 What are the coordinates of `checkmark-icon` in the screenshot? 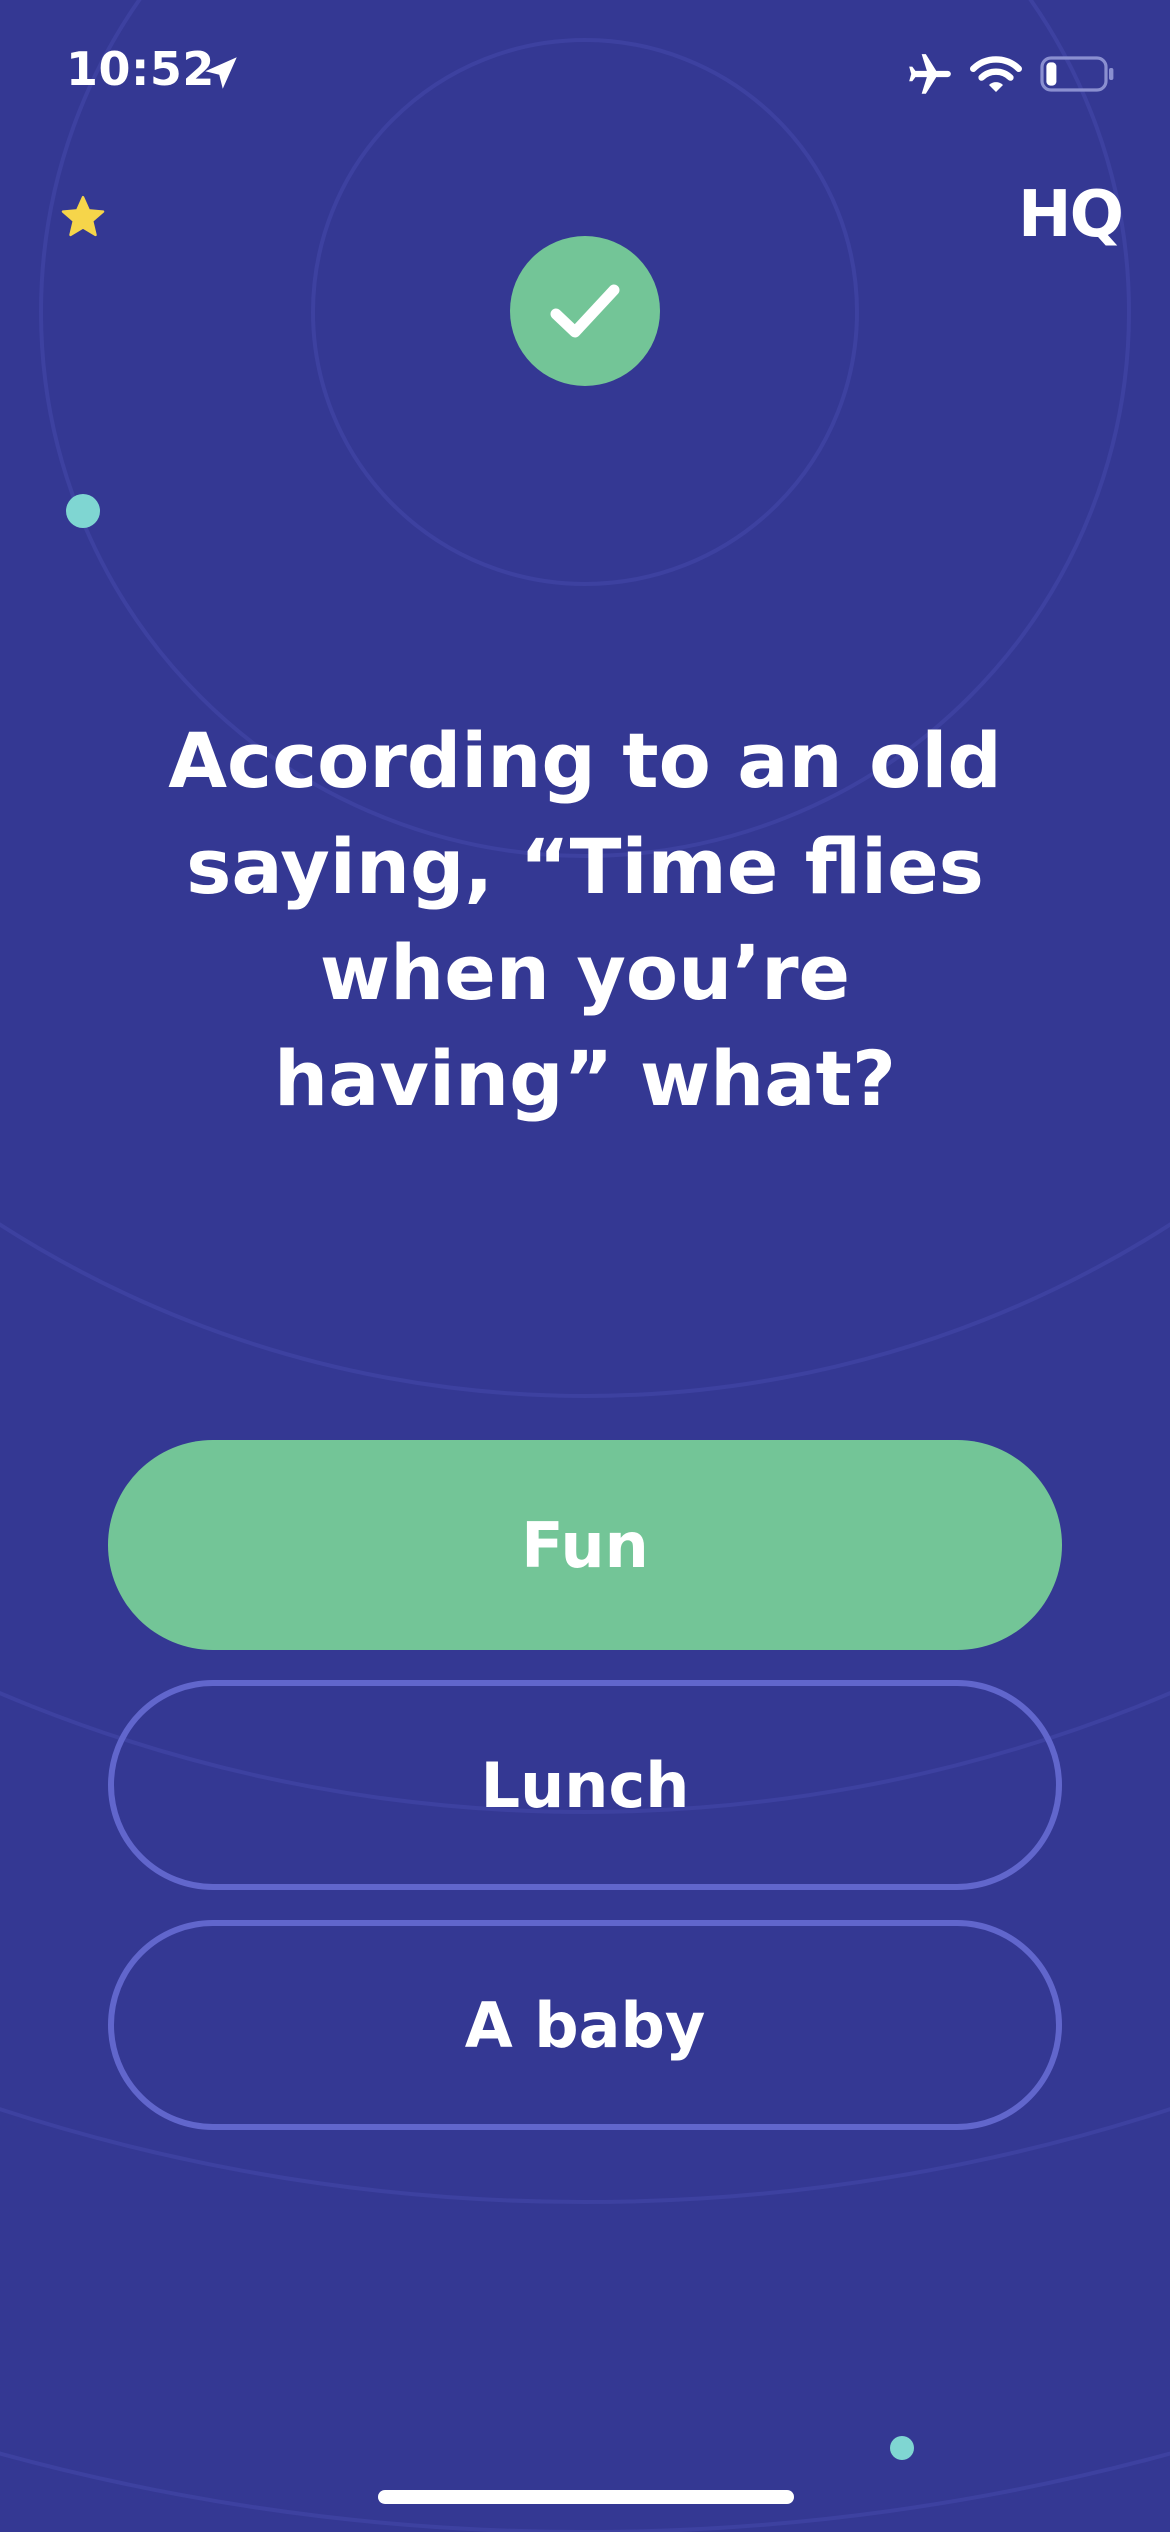 It's located at (585, 311).